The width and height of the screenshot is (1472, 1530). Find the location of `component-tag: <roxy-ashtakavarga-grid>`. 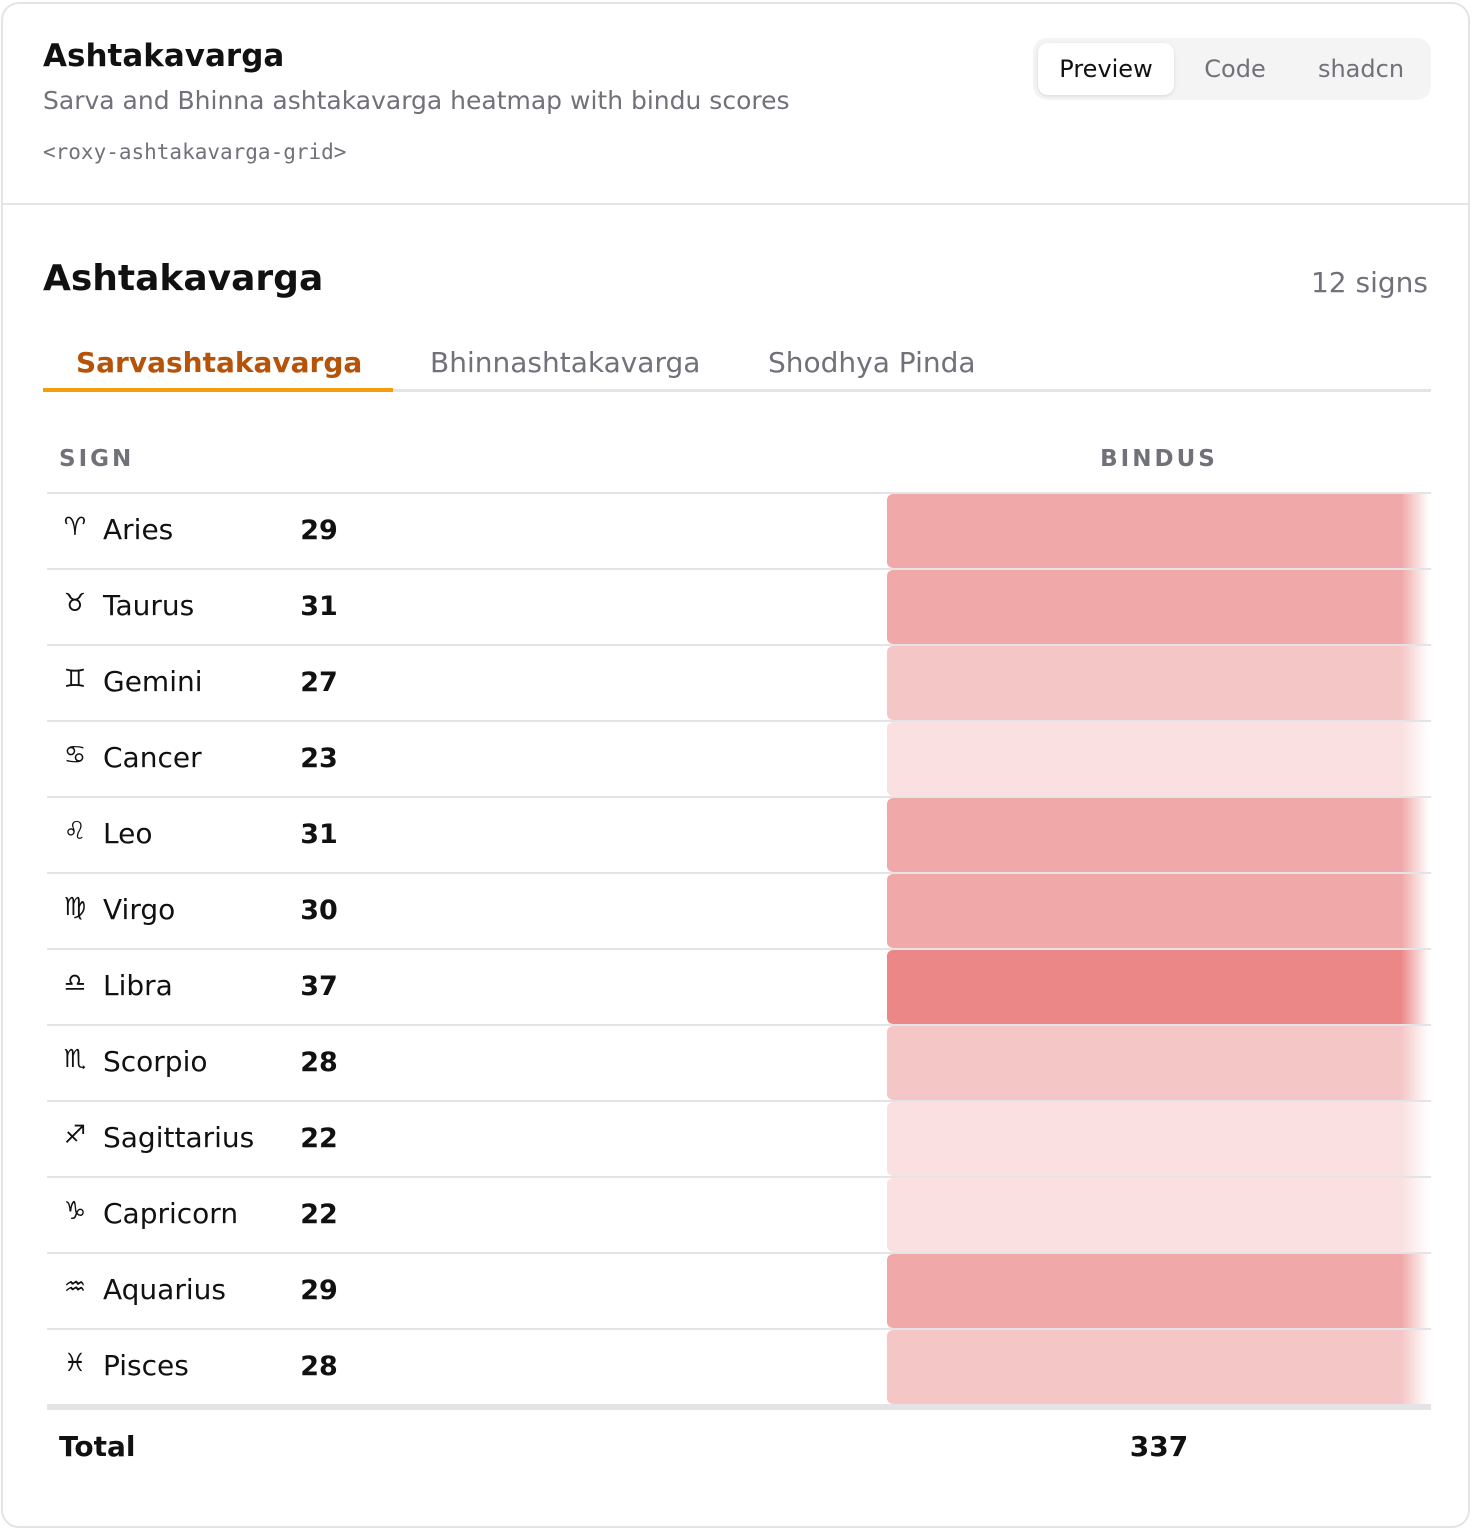

component-tag: <roxy-ashtakavarga-grid> is located at coordinates (195, 152).